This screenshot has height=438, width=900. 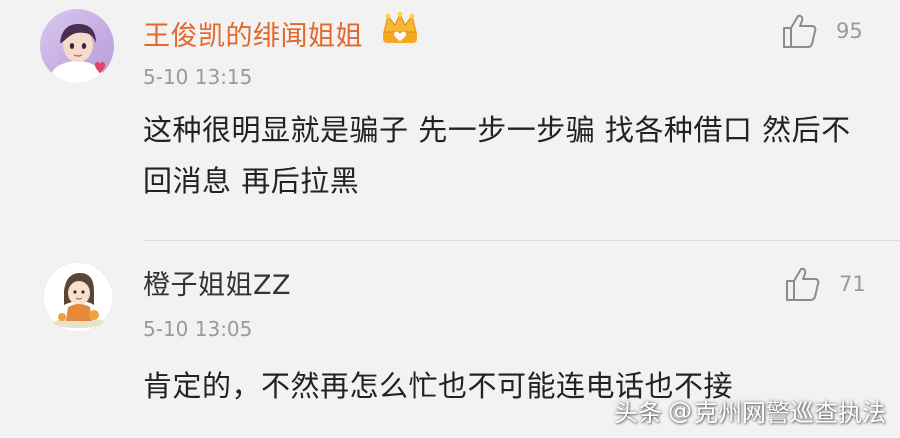 What do you see at coordinates (638, 413) in the screenshot?
I see `watermark-prefix: 头条` at bounding box center [638, 413].